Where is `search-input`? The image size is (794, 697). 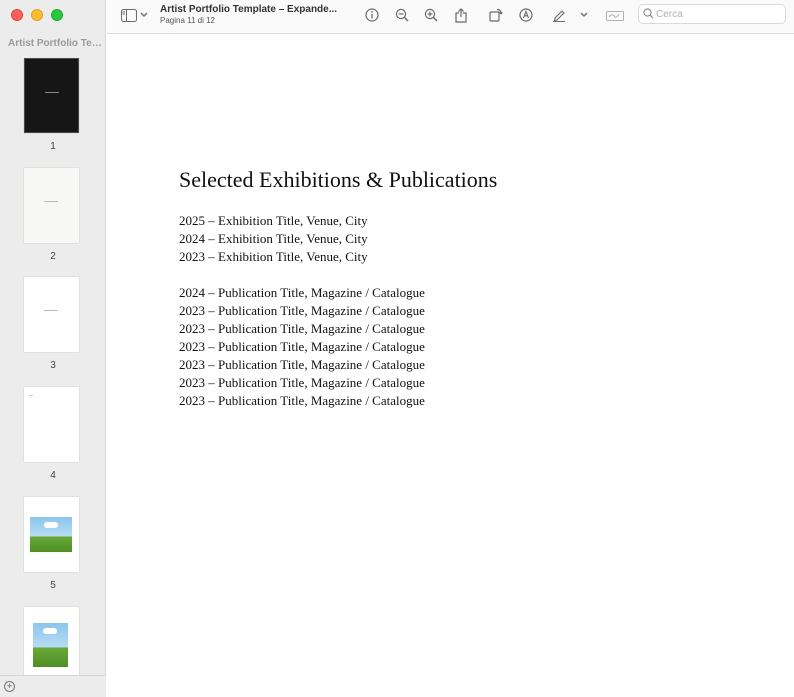
search-input is located at coordinates (718, 14).